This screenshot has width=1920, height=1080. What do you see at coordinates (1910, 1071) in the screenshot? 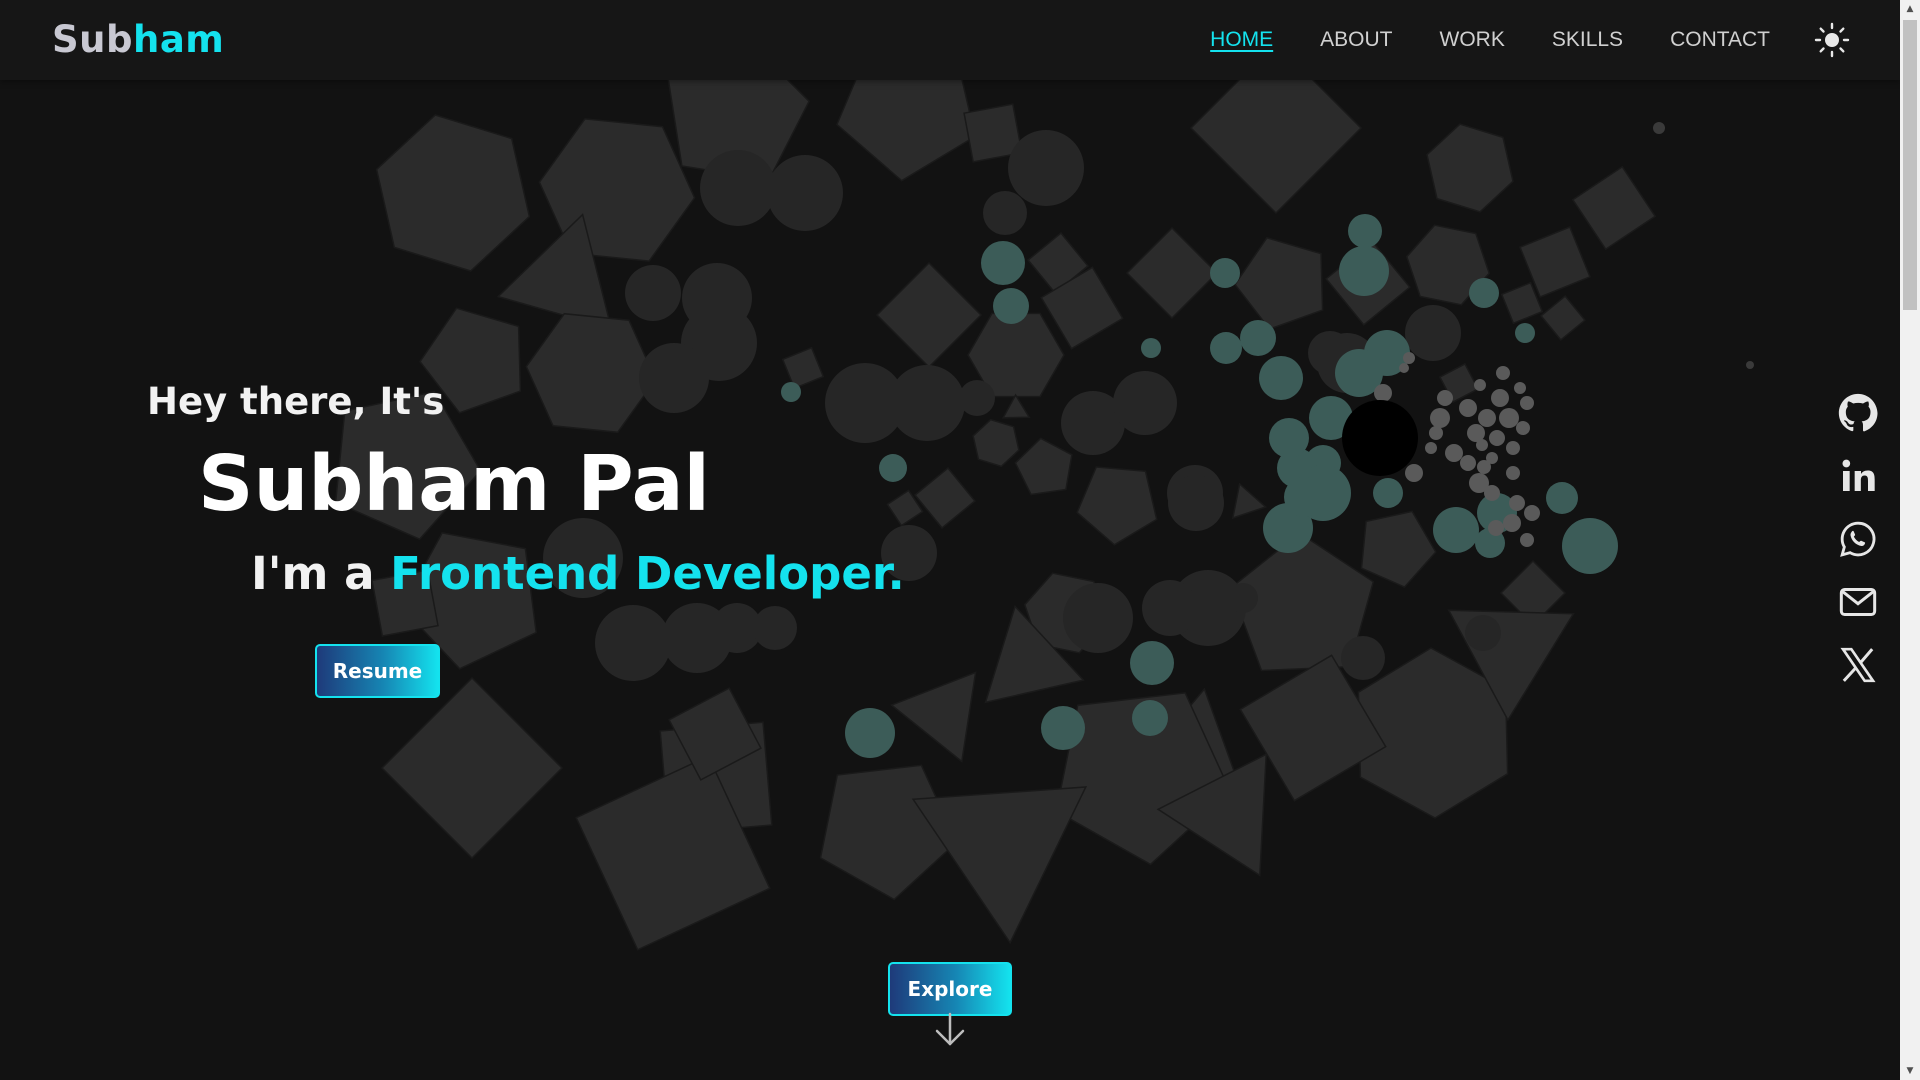
I see `scroll-down-arrow: ▼` at bounding box center [1910, 1071].